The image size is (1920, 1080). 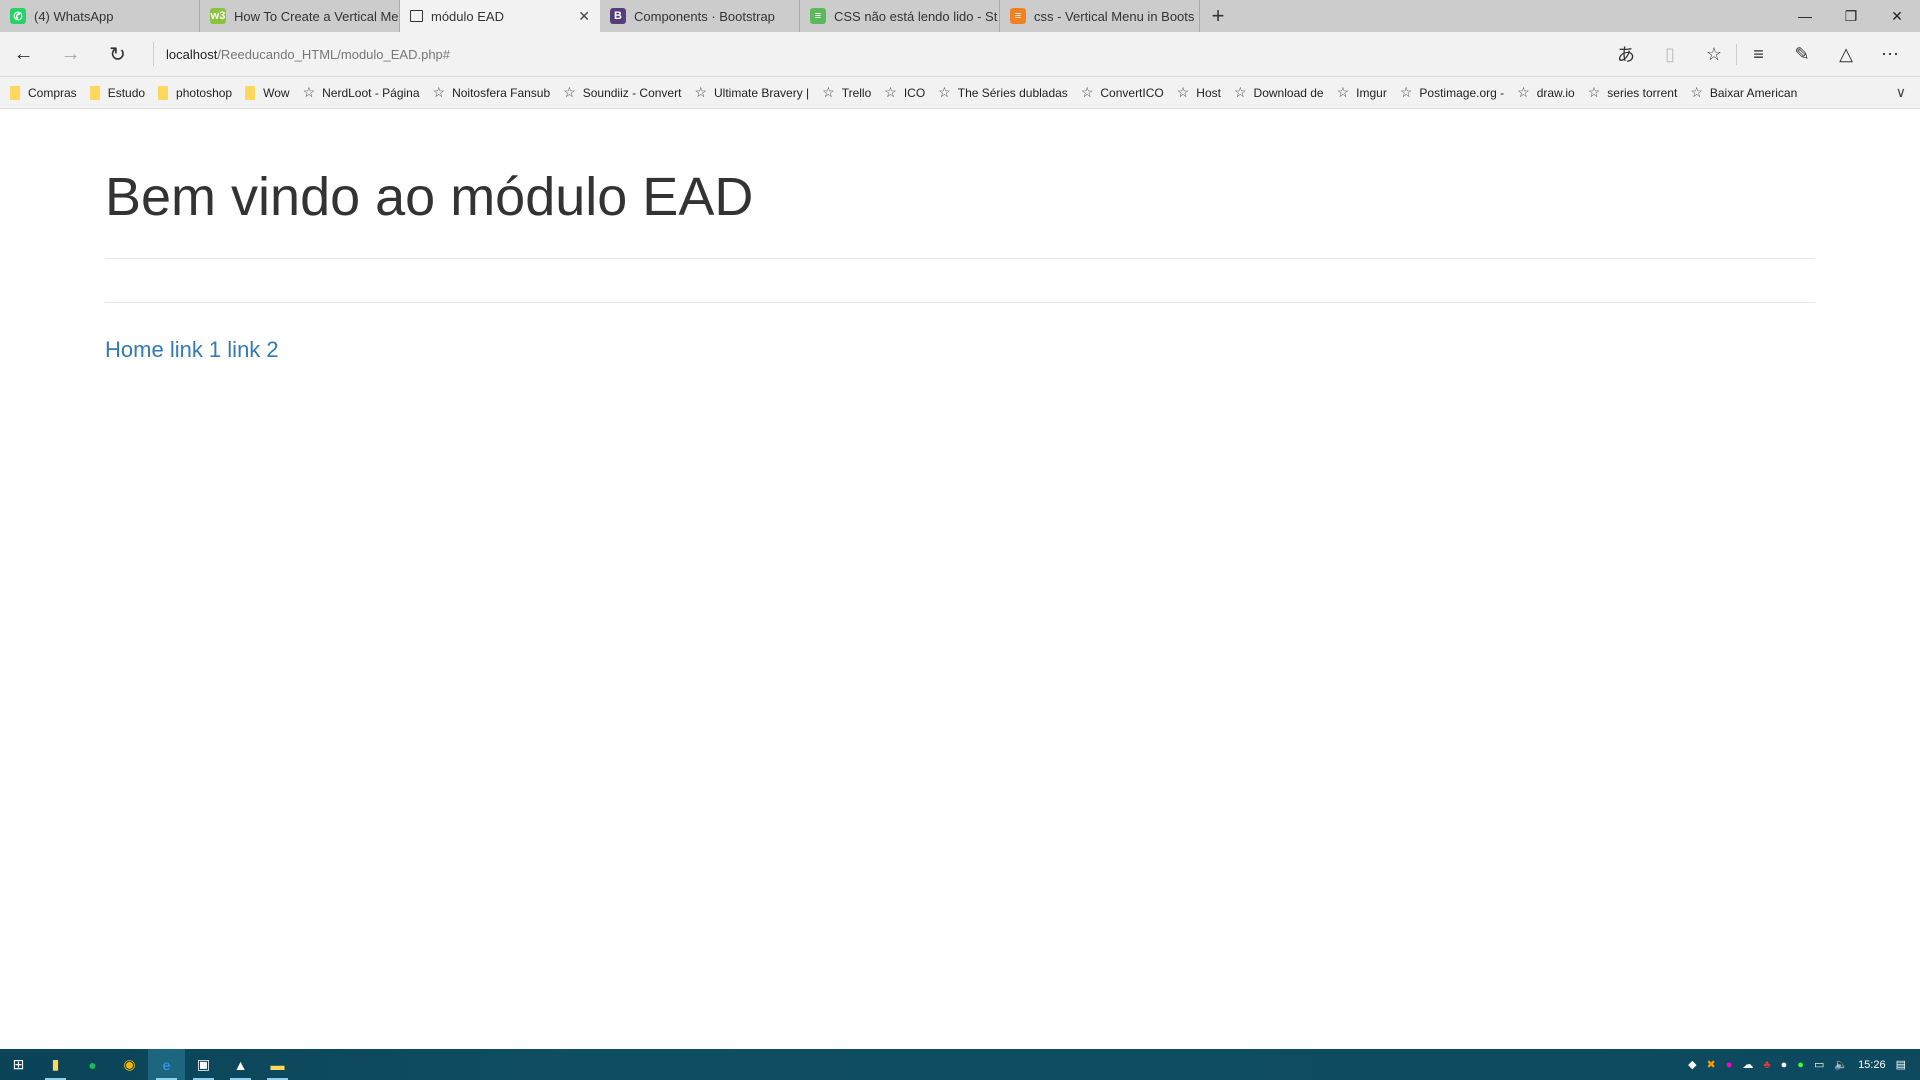 I want to click on tab: B Components · Bootstrap, so click(x=700, y=16).